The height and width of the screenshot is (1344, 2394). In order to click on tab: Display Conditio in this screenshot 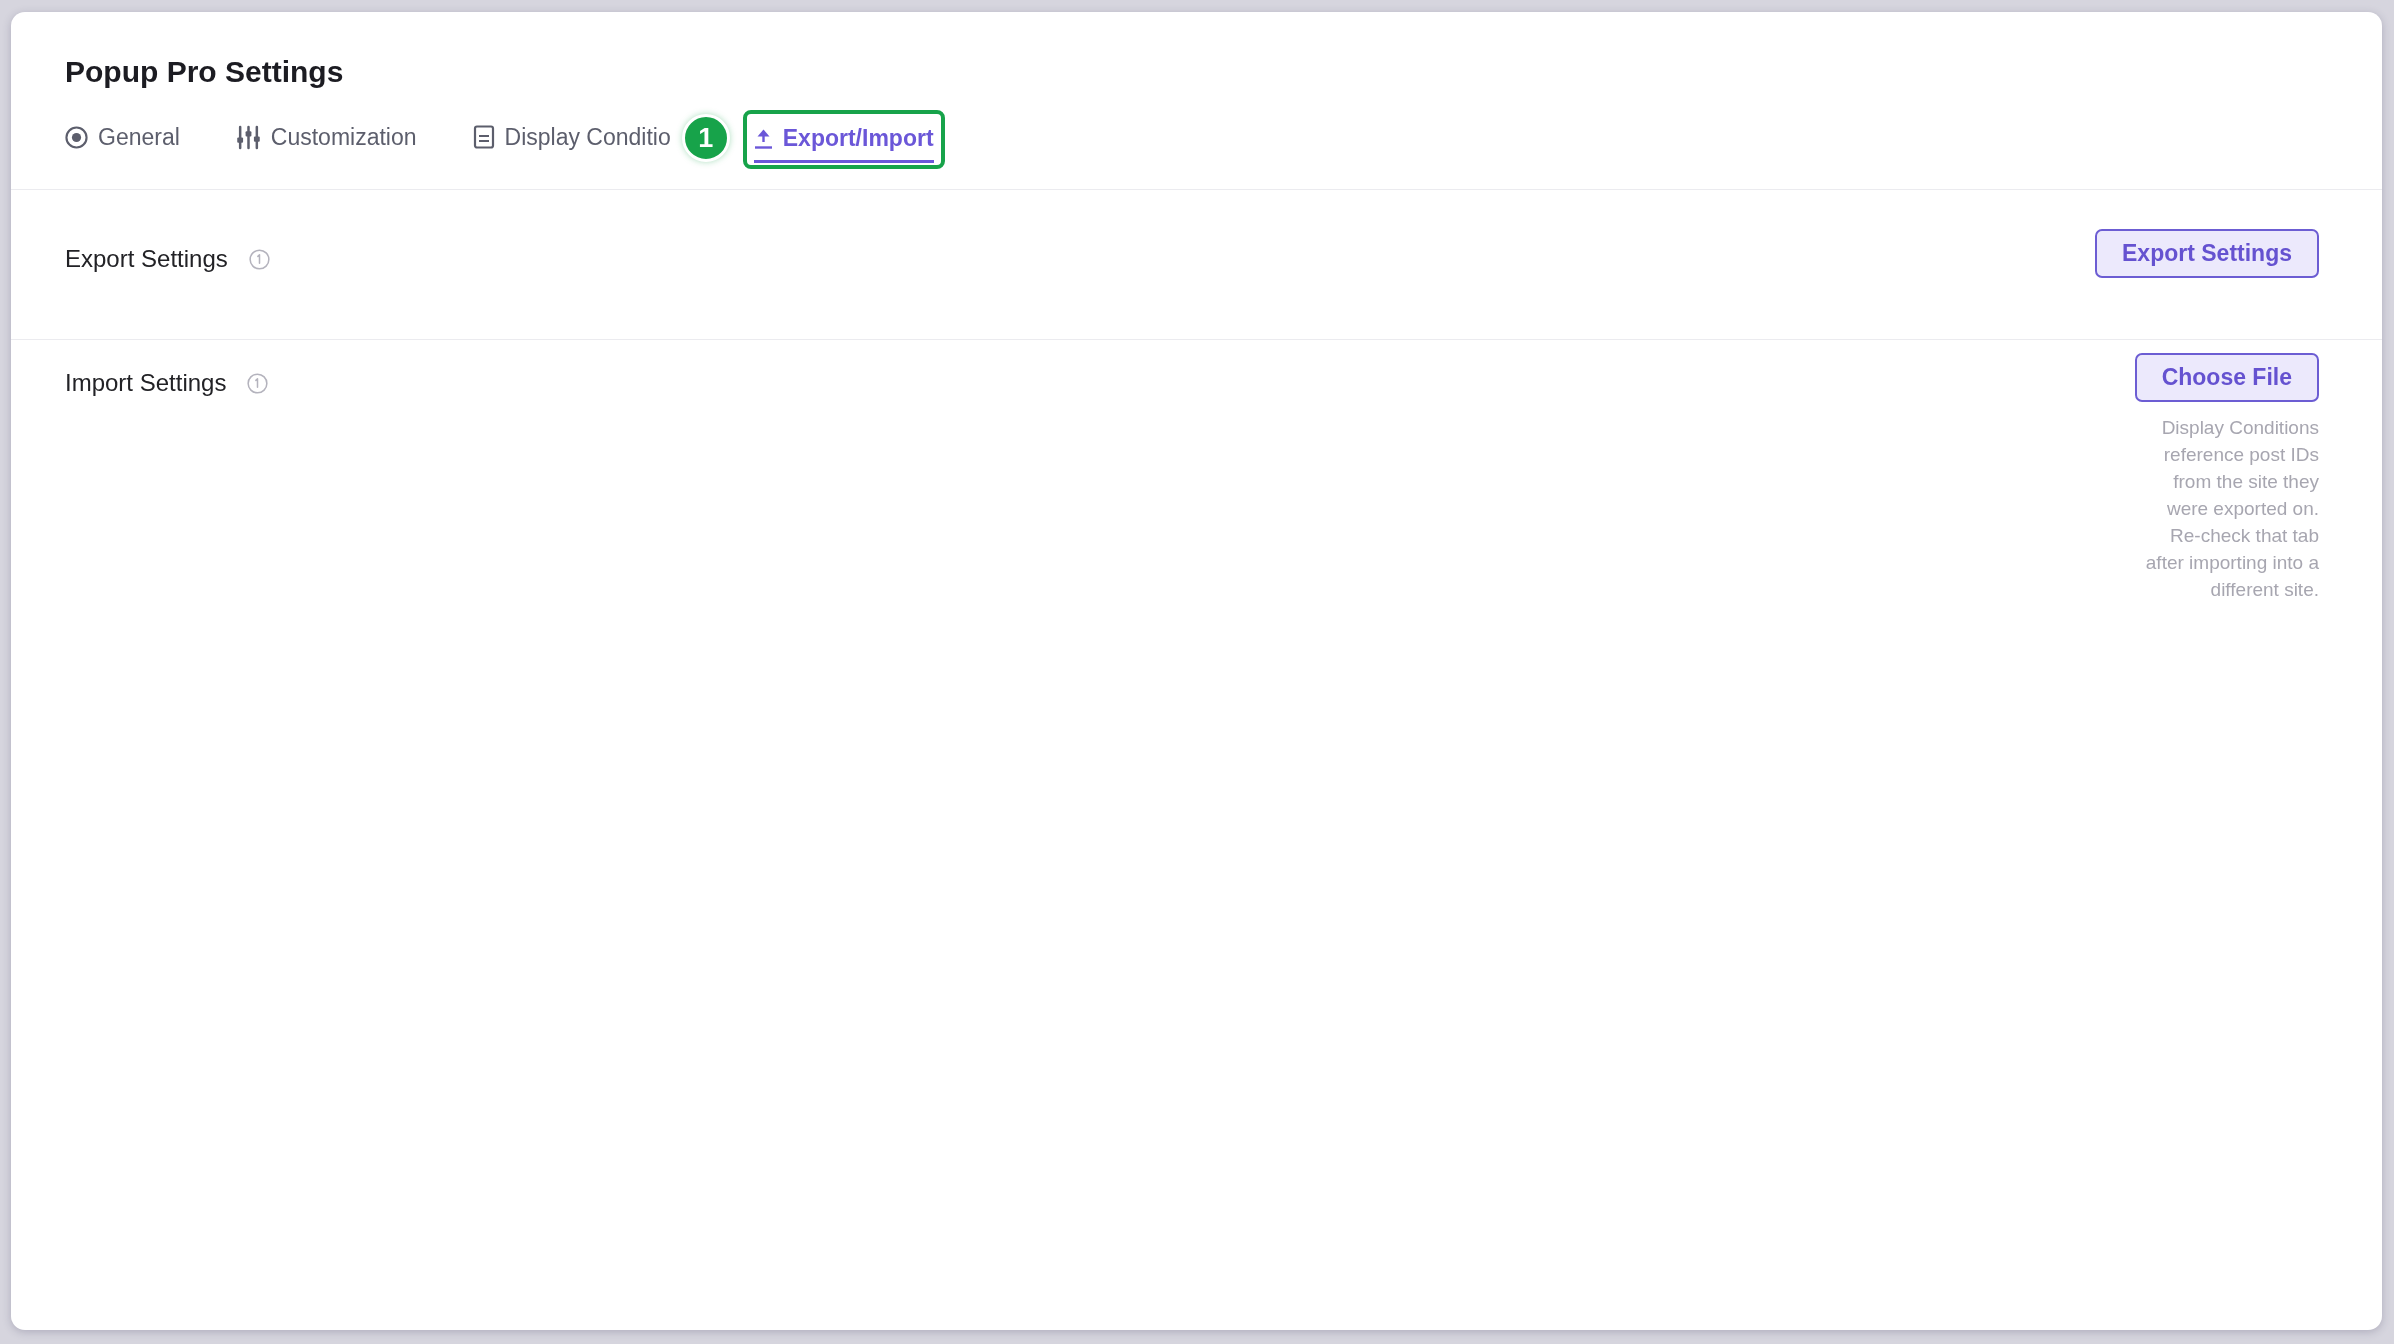, I will do `click(571, 139)`.